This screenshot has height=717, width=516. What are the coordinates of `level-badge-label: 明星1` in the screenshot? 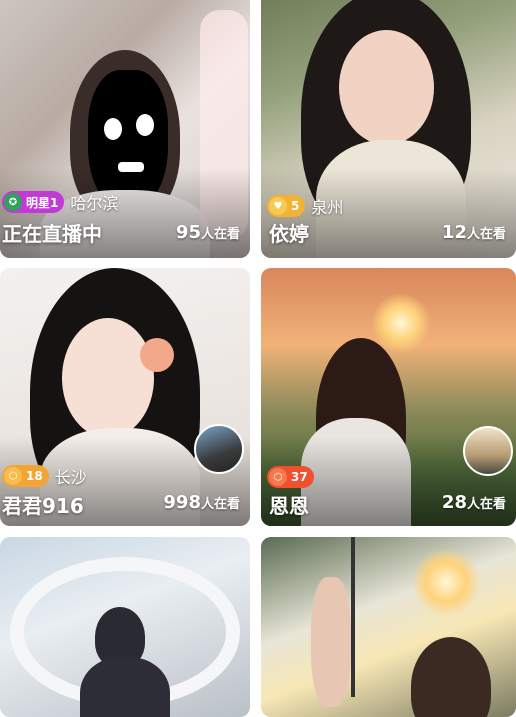 It's located at (42, 202).